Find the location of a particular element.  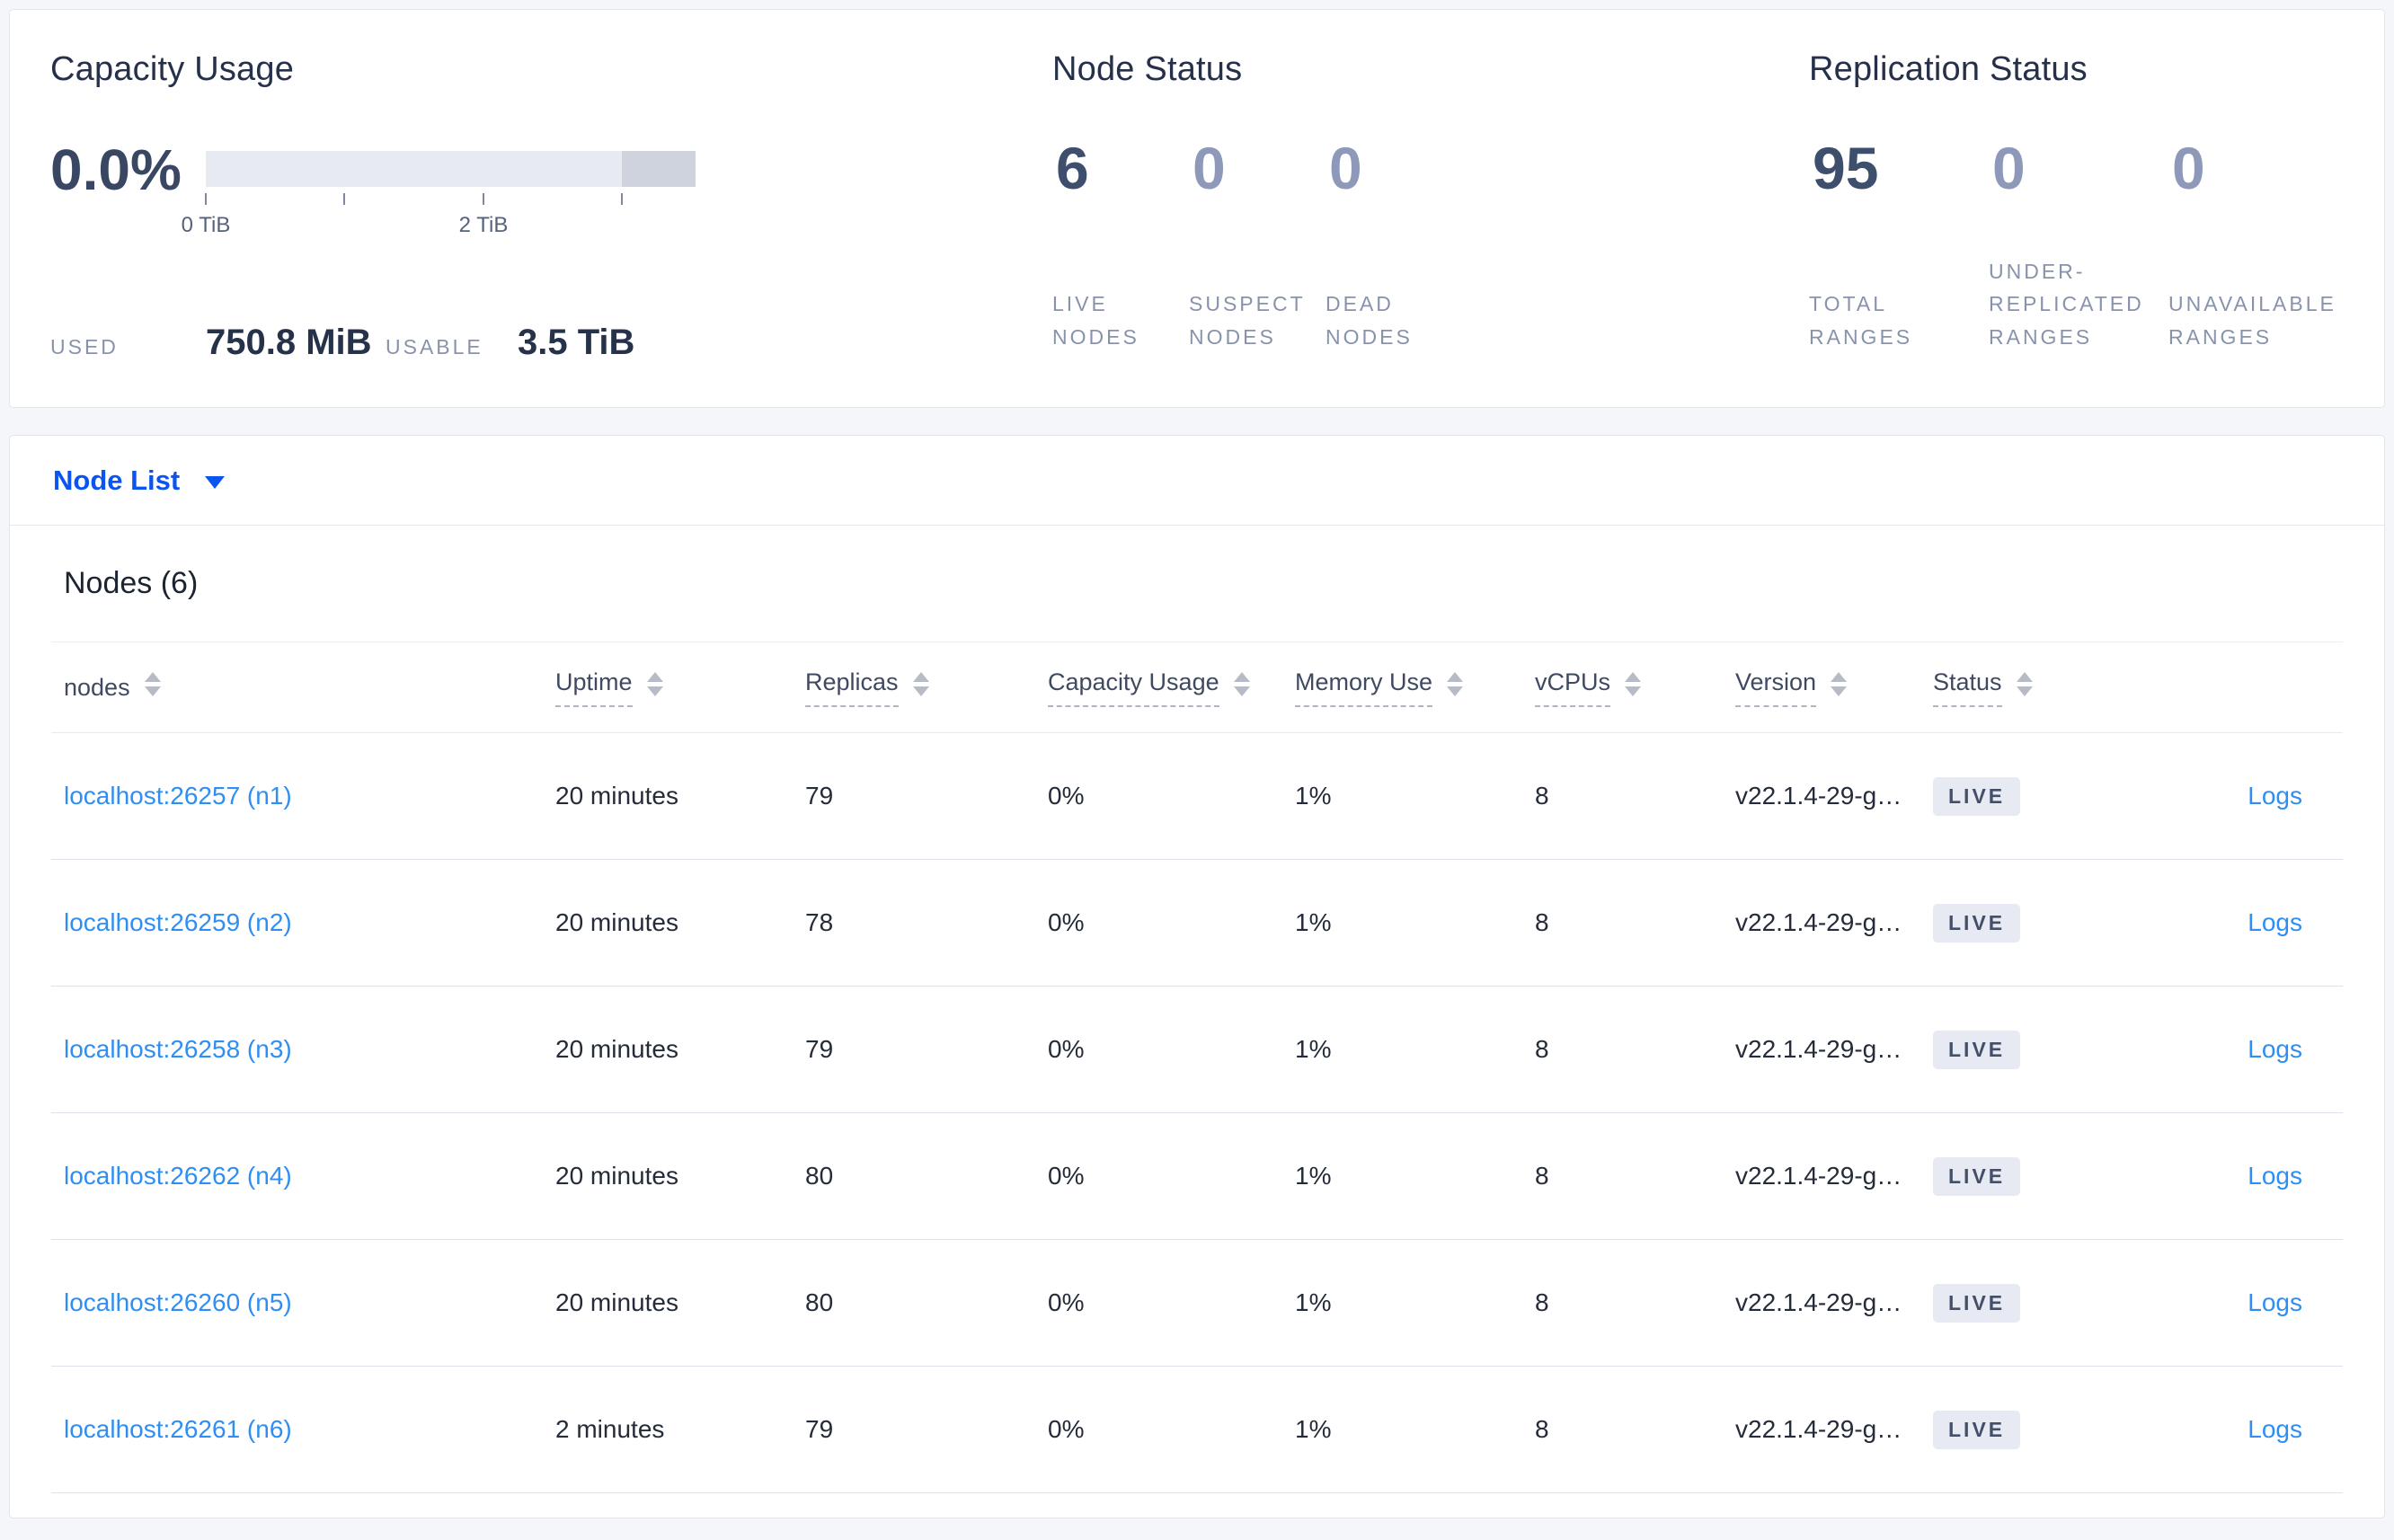

nodes-count-title: Nodes (6) is located at coordinates (1197, 584).